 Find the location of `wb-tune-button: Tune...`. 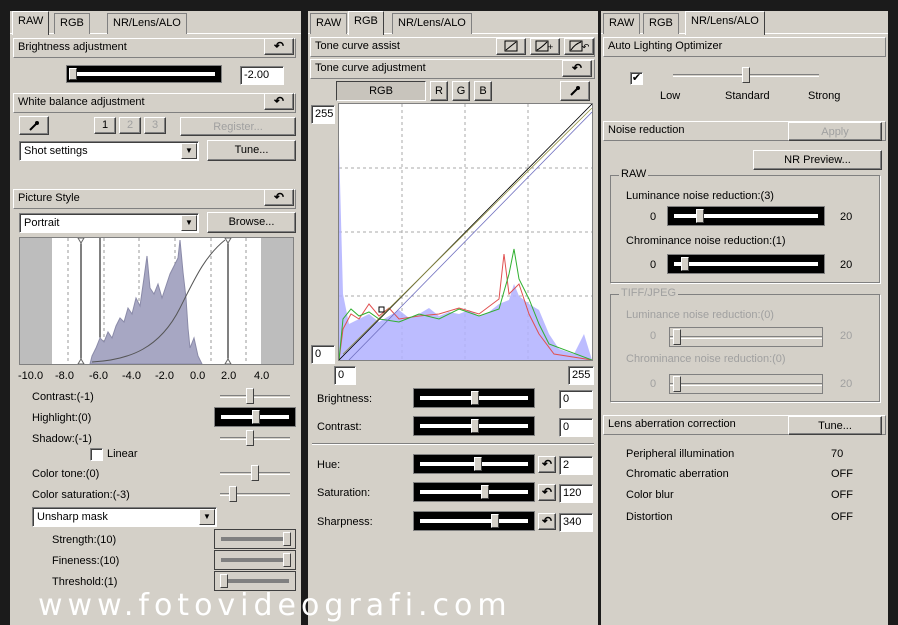

wb-tune-button: Tune... is located at coordinates (251, 150).